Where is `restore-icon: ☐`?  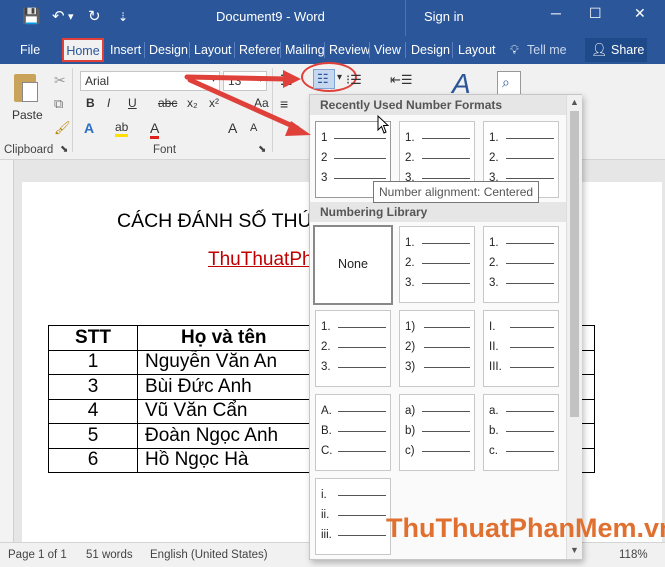 restore-icon: ☐ is located at coordinates (595, 13).